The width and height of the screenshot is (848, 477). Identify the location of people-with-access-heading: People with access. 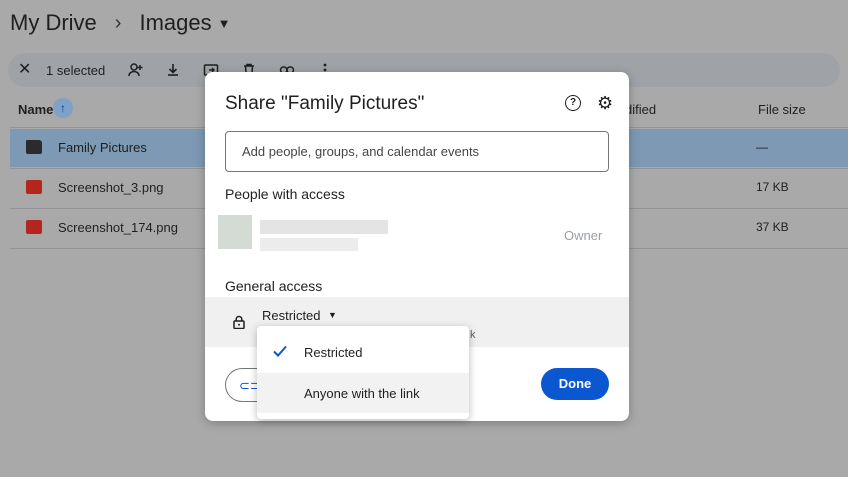
(285, 194).